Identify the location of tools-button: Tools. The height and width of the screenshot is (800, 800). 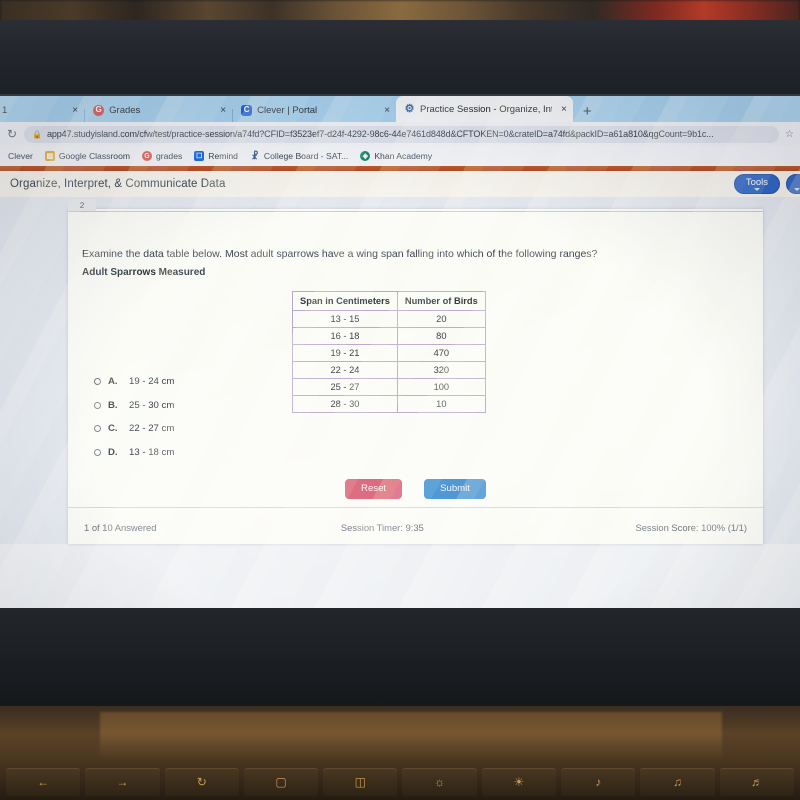
(756, 184).